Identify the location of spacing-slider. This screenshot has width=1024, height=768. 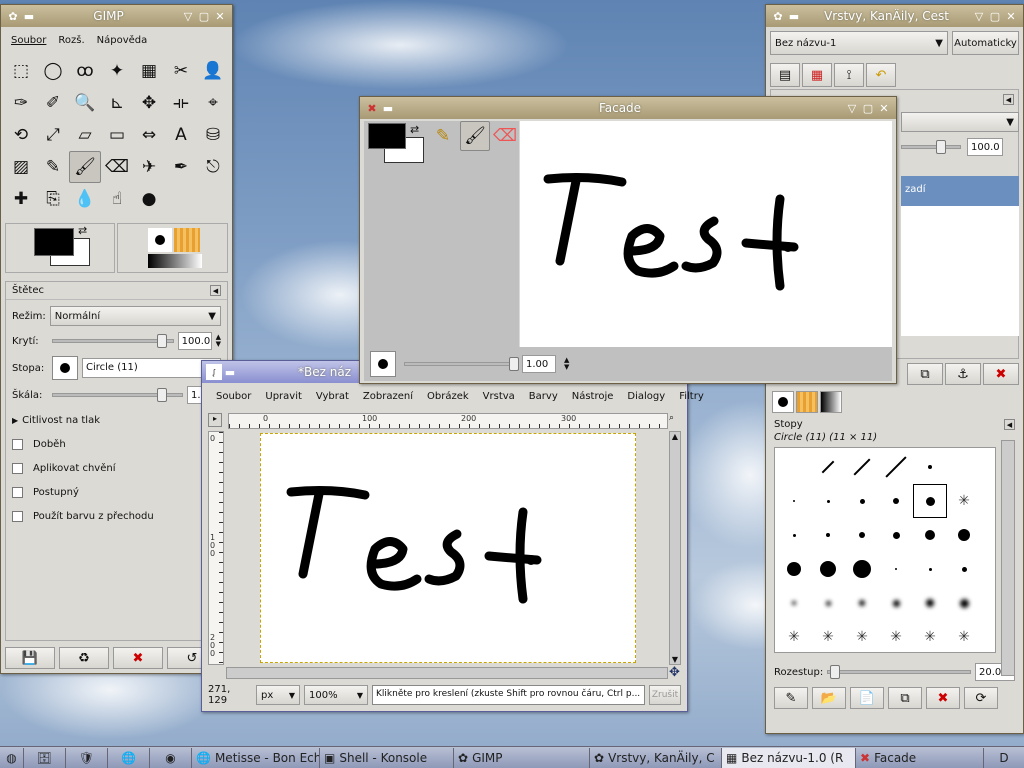
(899, 672).